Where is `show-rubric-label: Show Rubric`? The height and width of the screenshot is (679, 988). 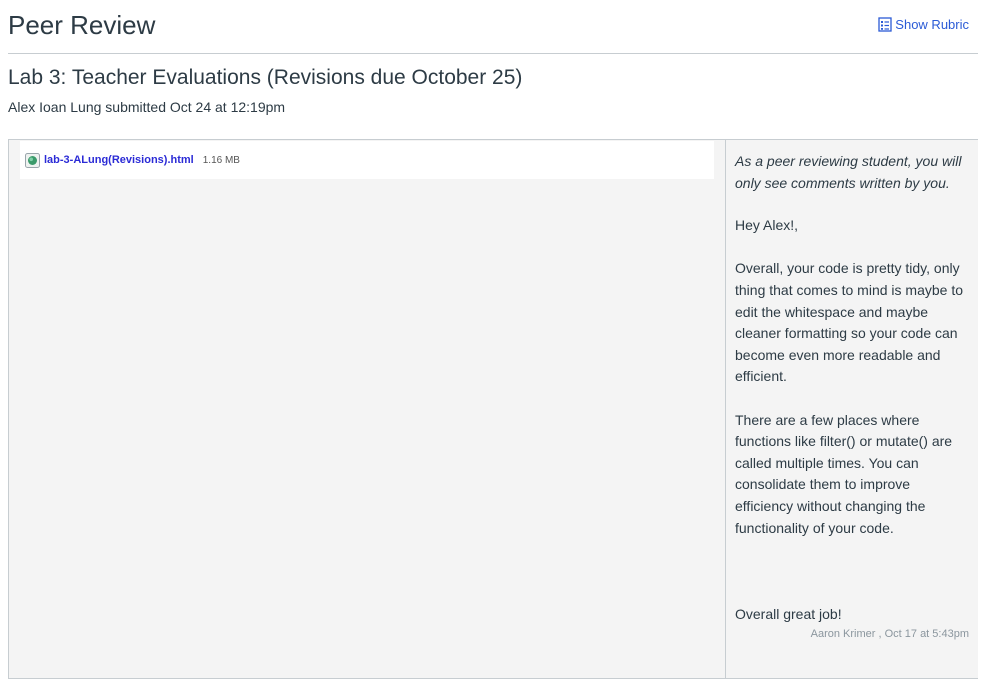 show-rubric-label: Show Rubric is located at coordinates (932, 24).